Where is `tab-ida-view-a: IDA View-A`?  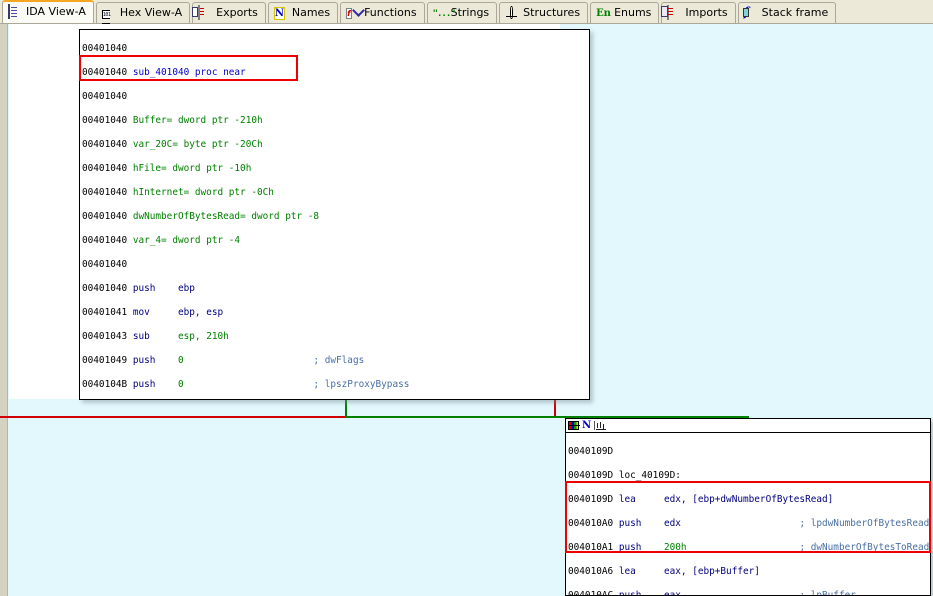 tab-ida-view-a: IDA View-A is located at coordinates (48, 11).